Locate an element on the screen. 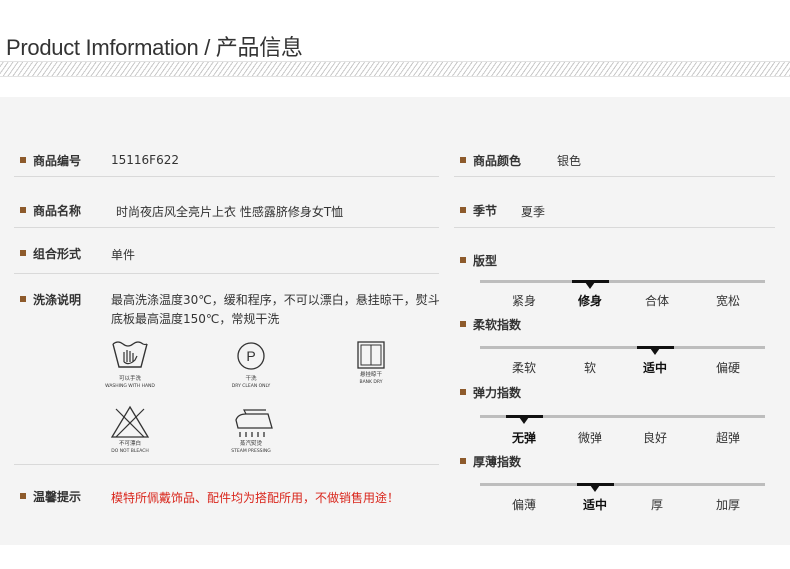 This screenshot has width=790, height=569. product-name-value: 时尚夜店风全亮片上衣 性感露脐修身女T恤 is located at coordinates (230, 212).